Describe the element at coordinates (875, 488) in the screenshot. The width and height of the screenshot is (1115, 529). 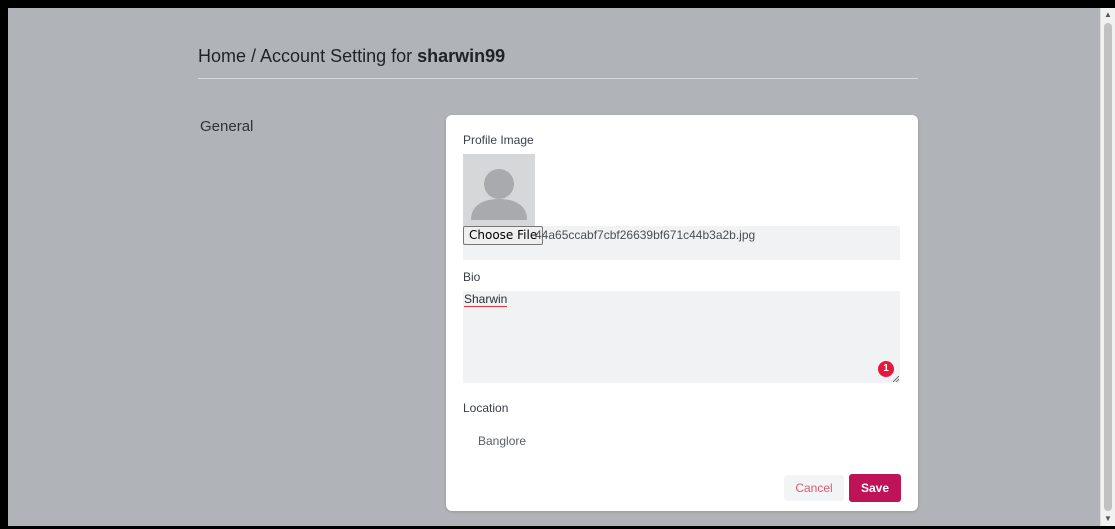
I see `save-button: Save` at that location.